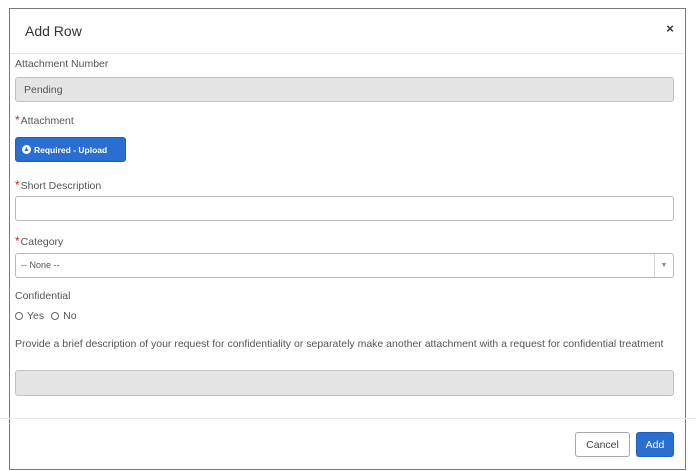 The image size is (696, 471). What do you see at coordinates (347, 31) in the screenshot?
I see `dialog-header: Add Row ×` at bounding box center [347, 31].